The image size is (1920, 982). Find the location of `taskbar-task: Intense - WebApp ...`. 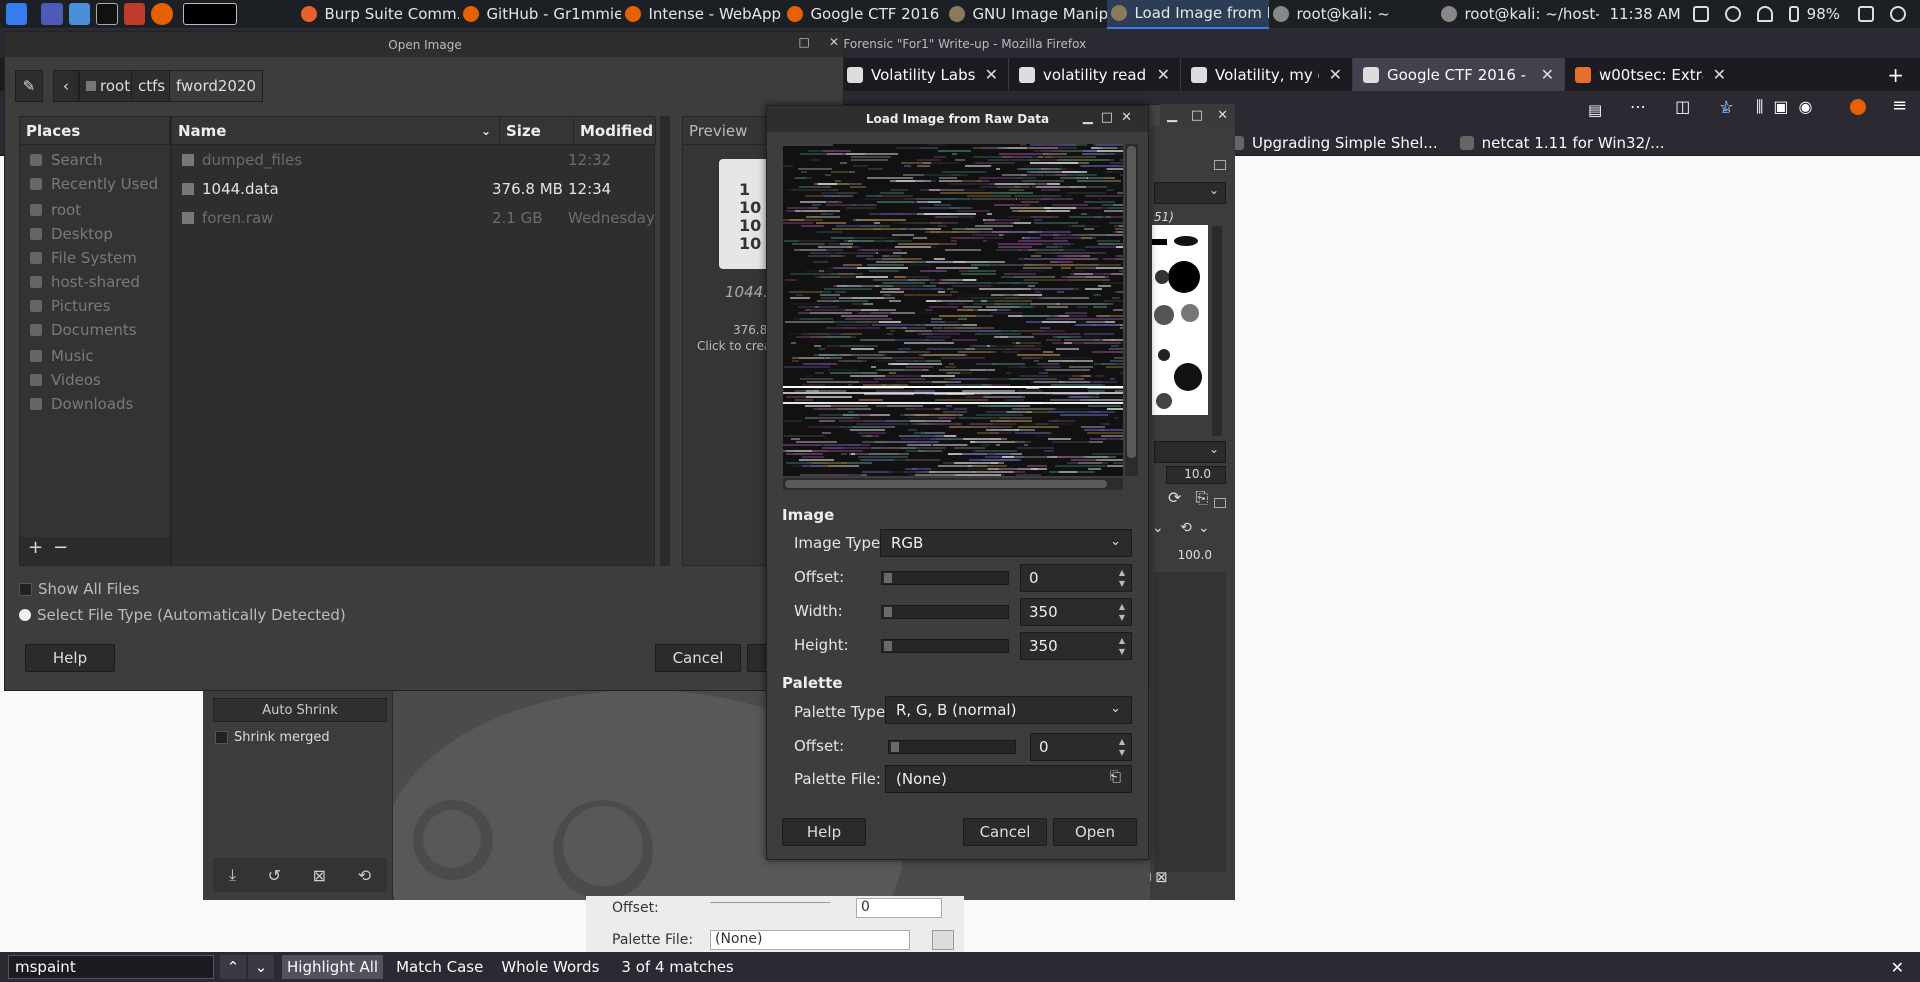

taskbar-task: Intense - WebApp ... is located at coordinates (702, 14).